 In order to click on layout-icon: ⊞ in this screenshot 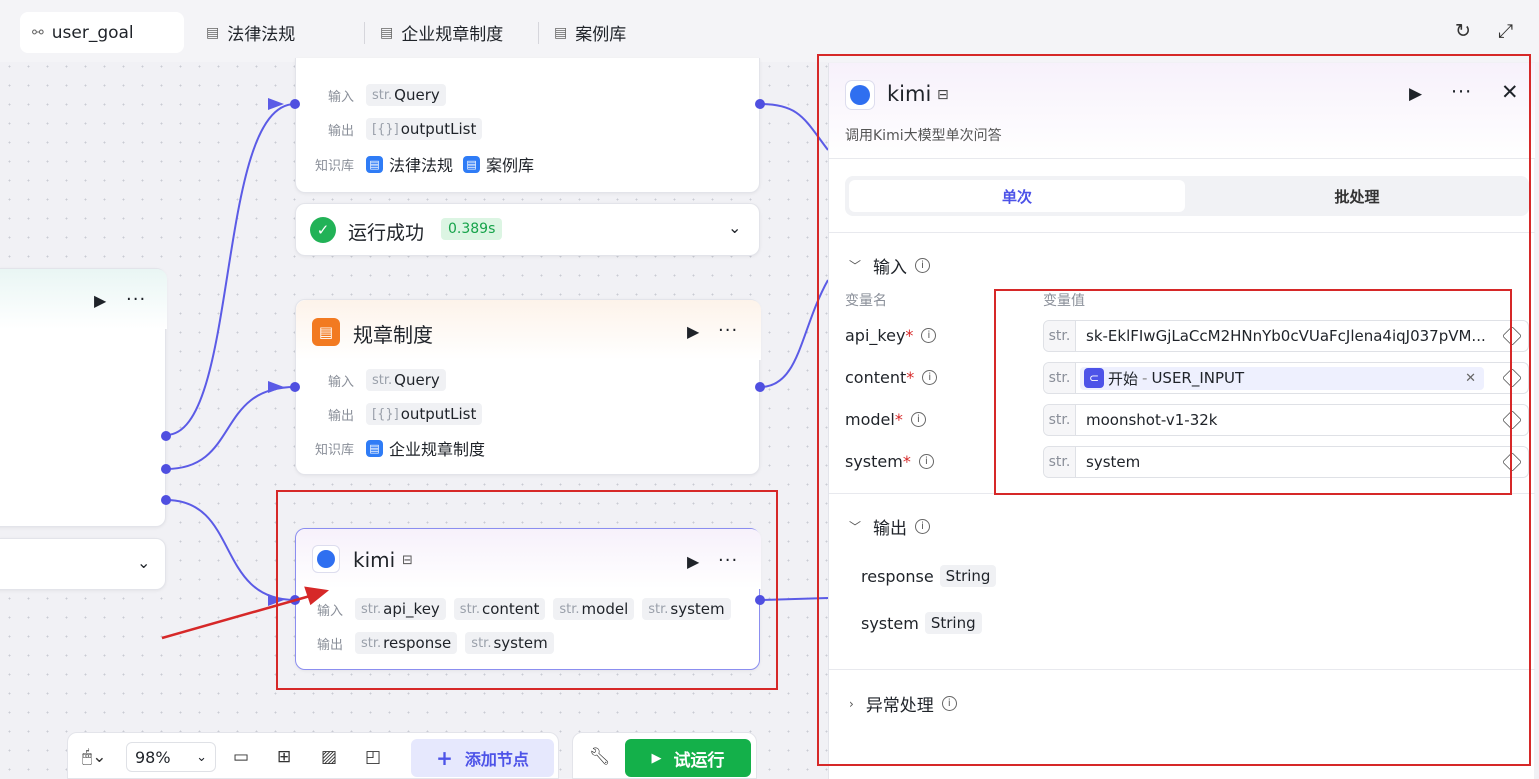, I will do `click(284, 757)`.